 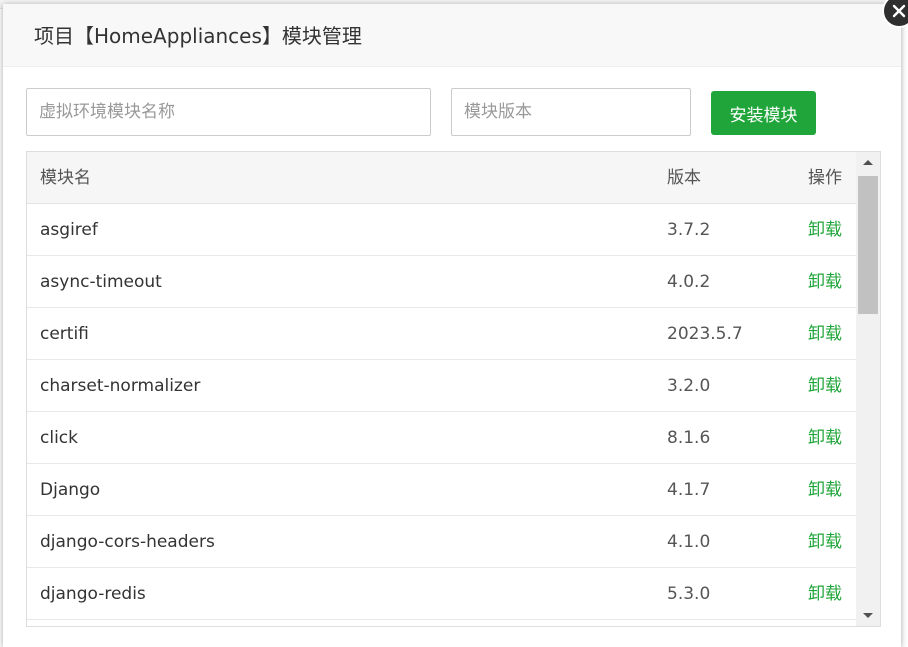 I want to click on table-row: django-cors-headers 4.1.0 卸载, so click(x=441, y=542).